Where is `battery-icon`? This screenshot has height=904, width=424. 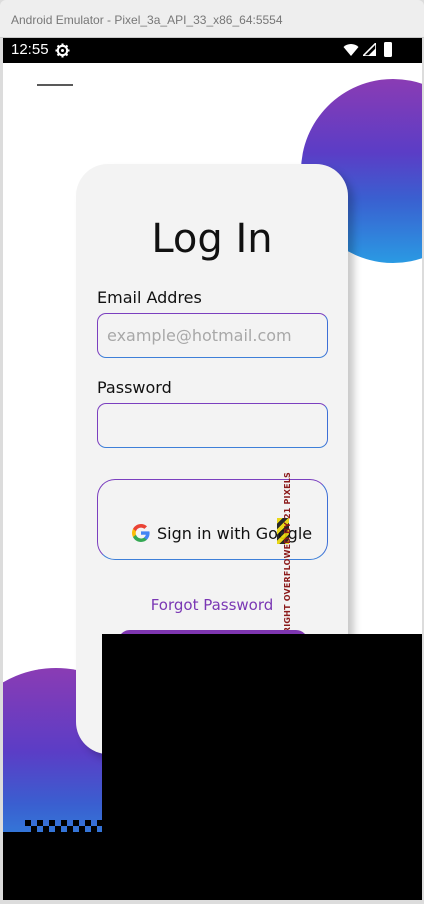 battery-icon is located at coordinates (388, 49).